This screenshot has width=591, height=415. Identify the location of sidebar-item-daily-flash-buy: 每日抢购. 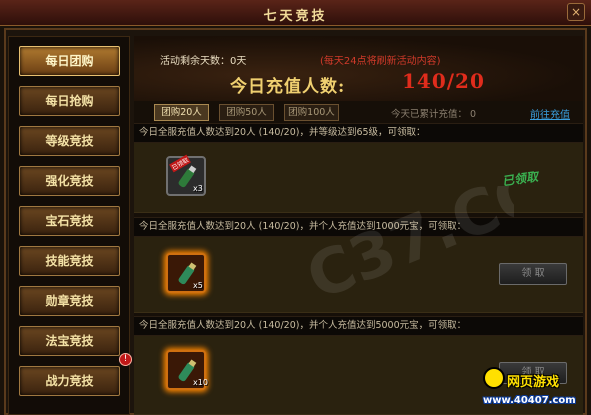
(69, 101).